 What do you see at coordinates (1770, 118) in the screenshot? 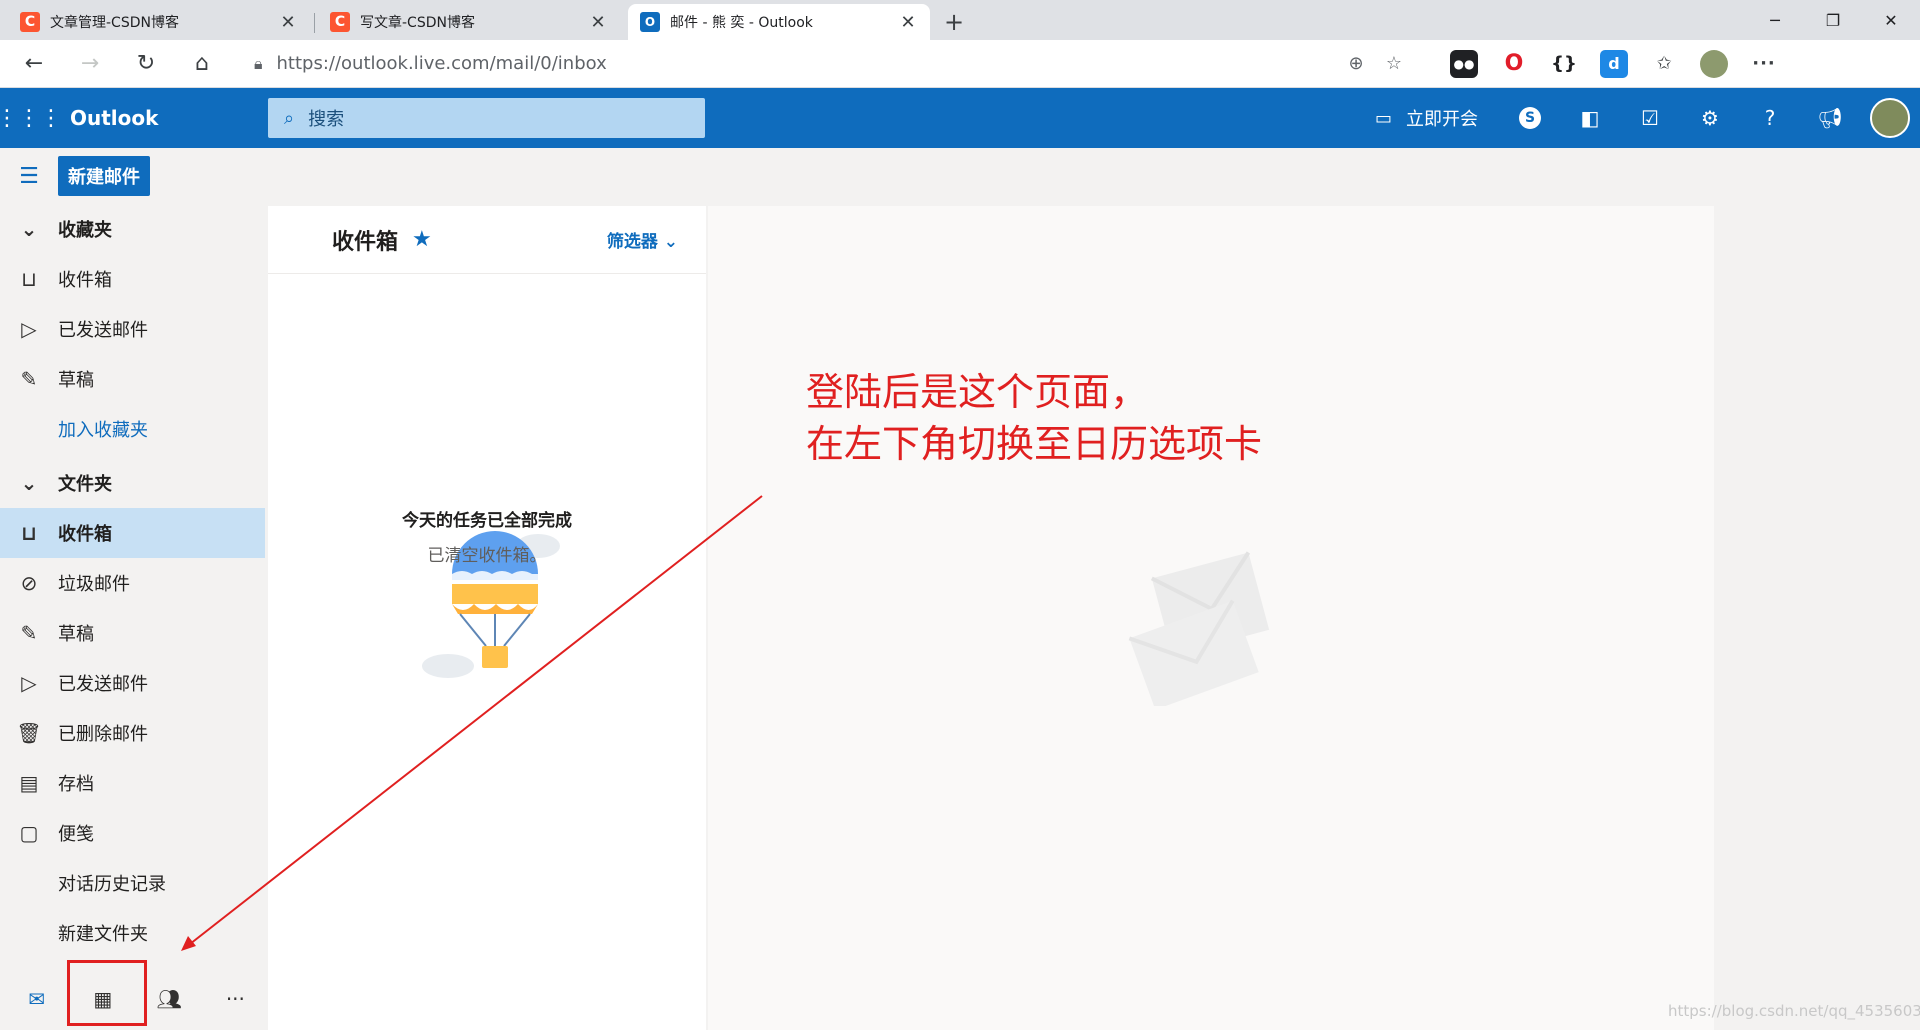
I see `help-button: ?` at bounding box center [1770, 118].